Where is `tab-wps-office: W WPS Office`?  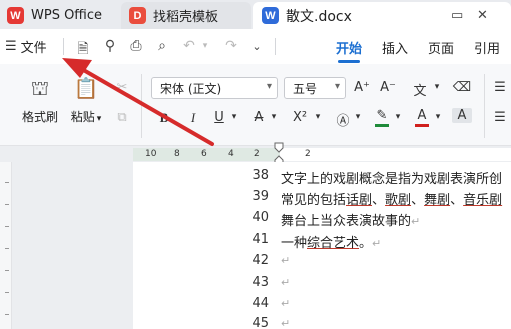
tab-wps-office: W WPS Office is located at coordinates (59, 15).